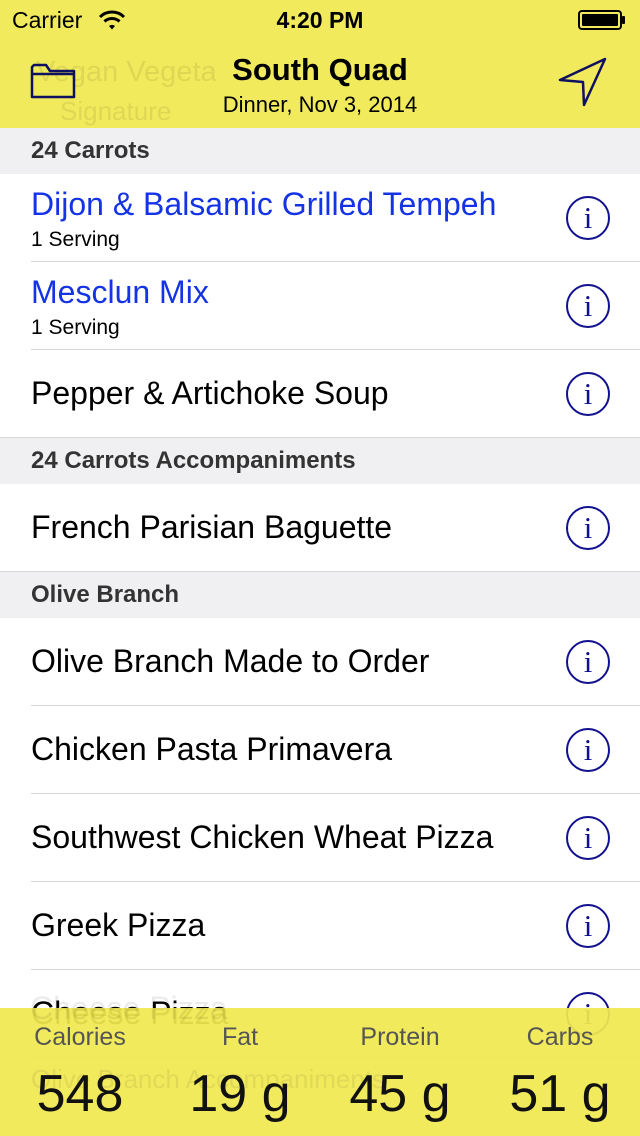 This screenshot has width=640, height=1136. What do you see at coordinates (320, 461) in the screenshot?
I see `section-header-24-carrots-accompaniments: 24 Carrots Accompaniments` at bounding box center [320, 461].